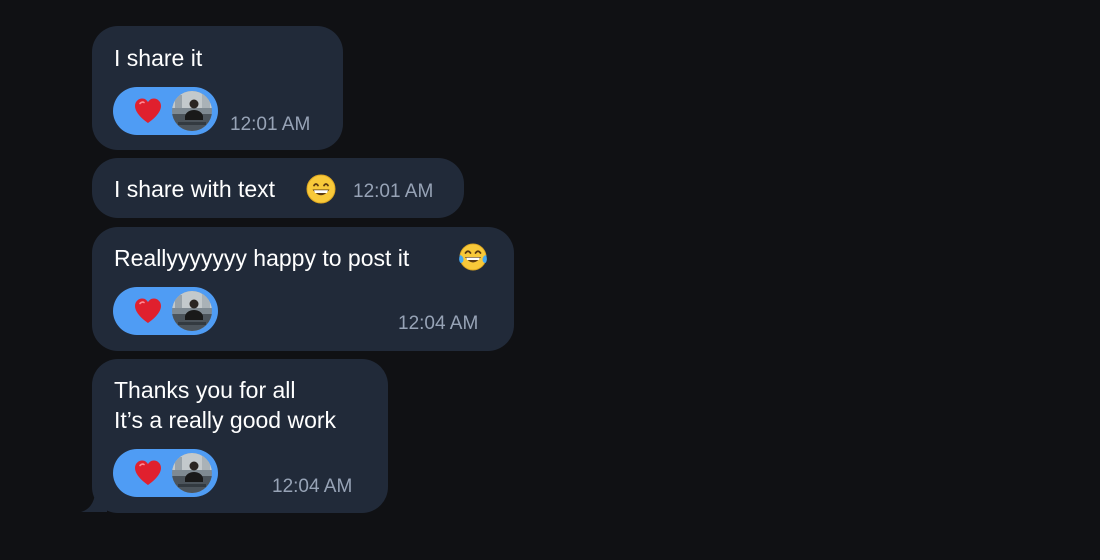 This screenshot has width=1100, height=560. I want to click on message-bubble: I share it 12:01 AM, so click(217, 88).